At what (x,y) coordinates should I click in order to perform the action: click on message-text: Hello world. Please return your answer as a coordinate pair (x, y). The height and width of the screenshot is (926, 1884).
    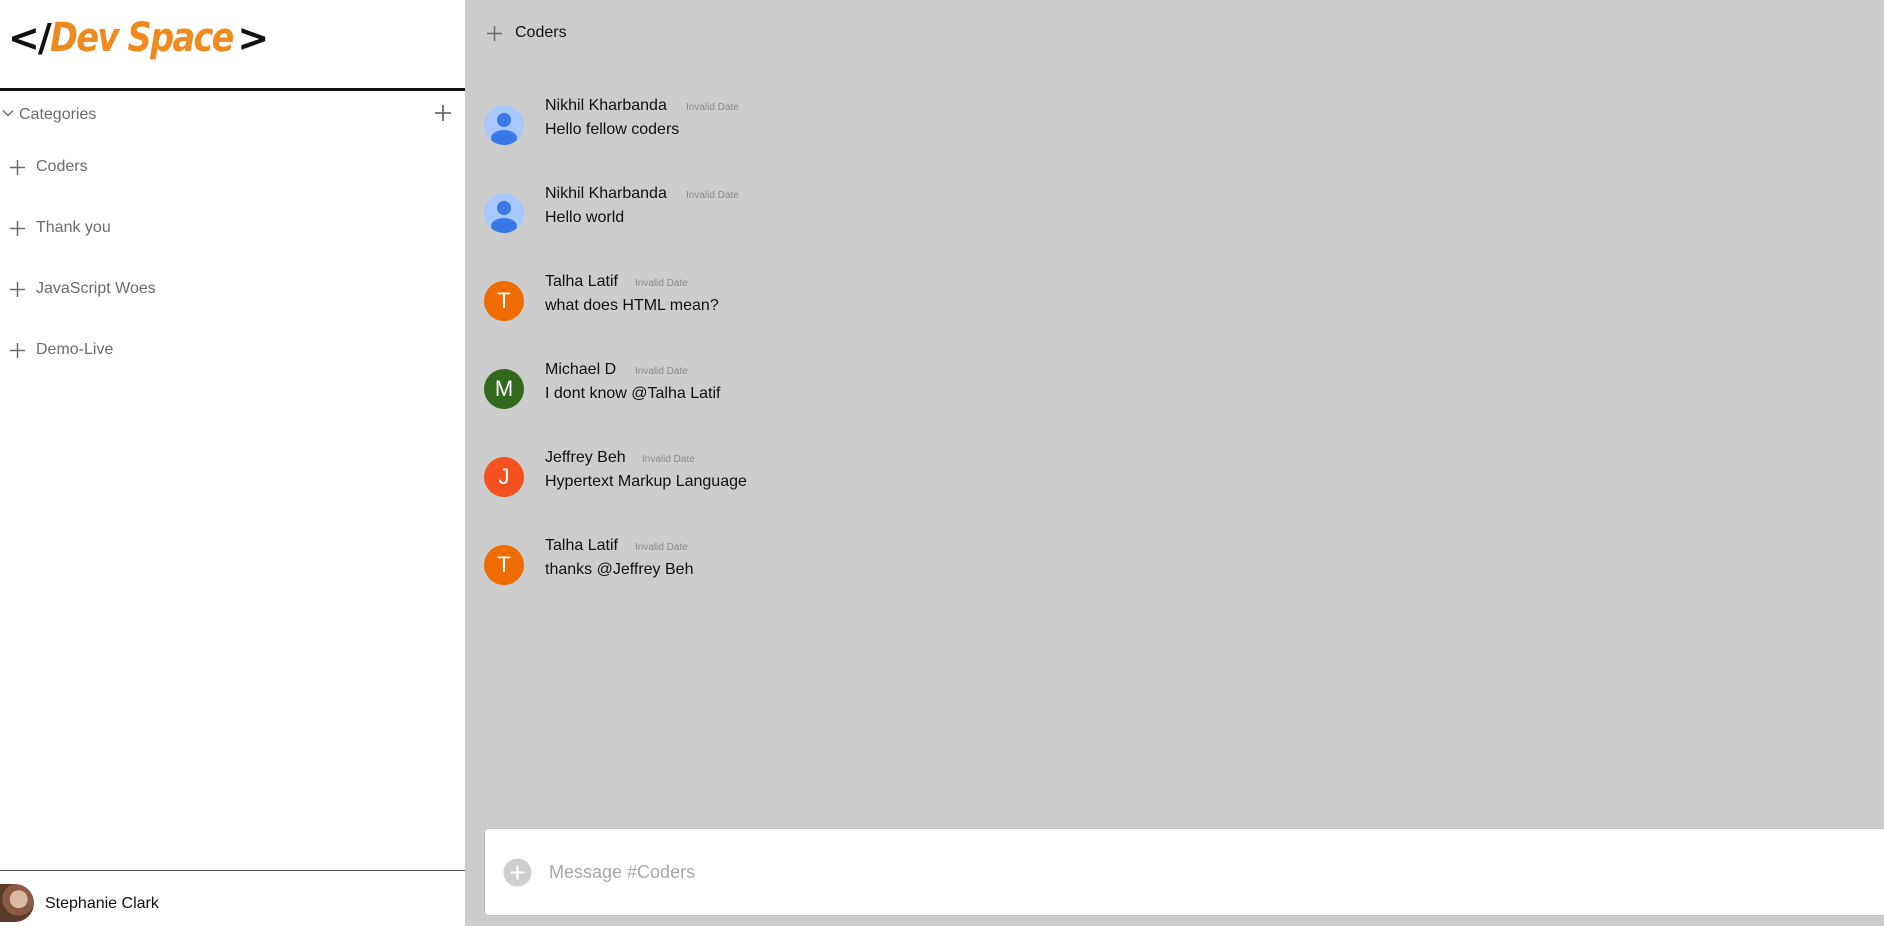
    Looking at the image, I should click on (585, 217).